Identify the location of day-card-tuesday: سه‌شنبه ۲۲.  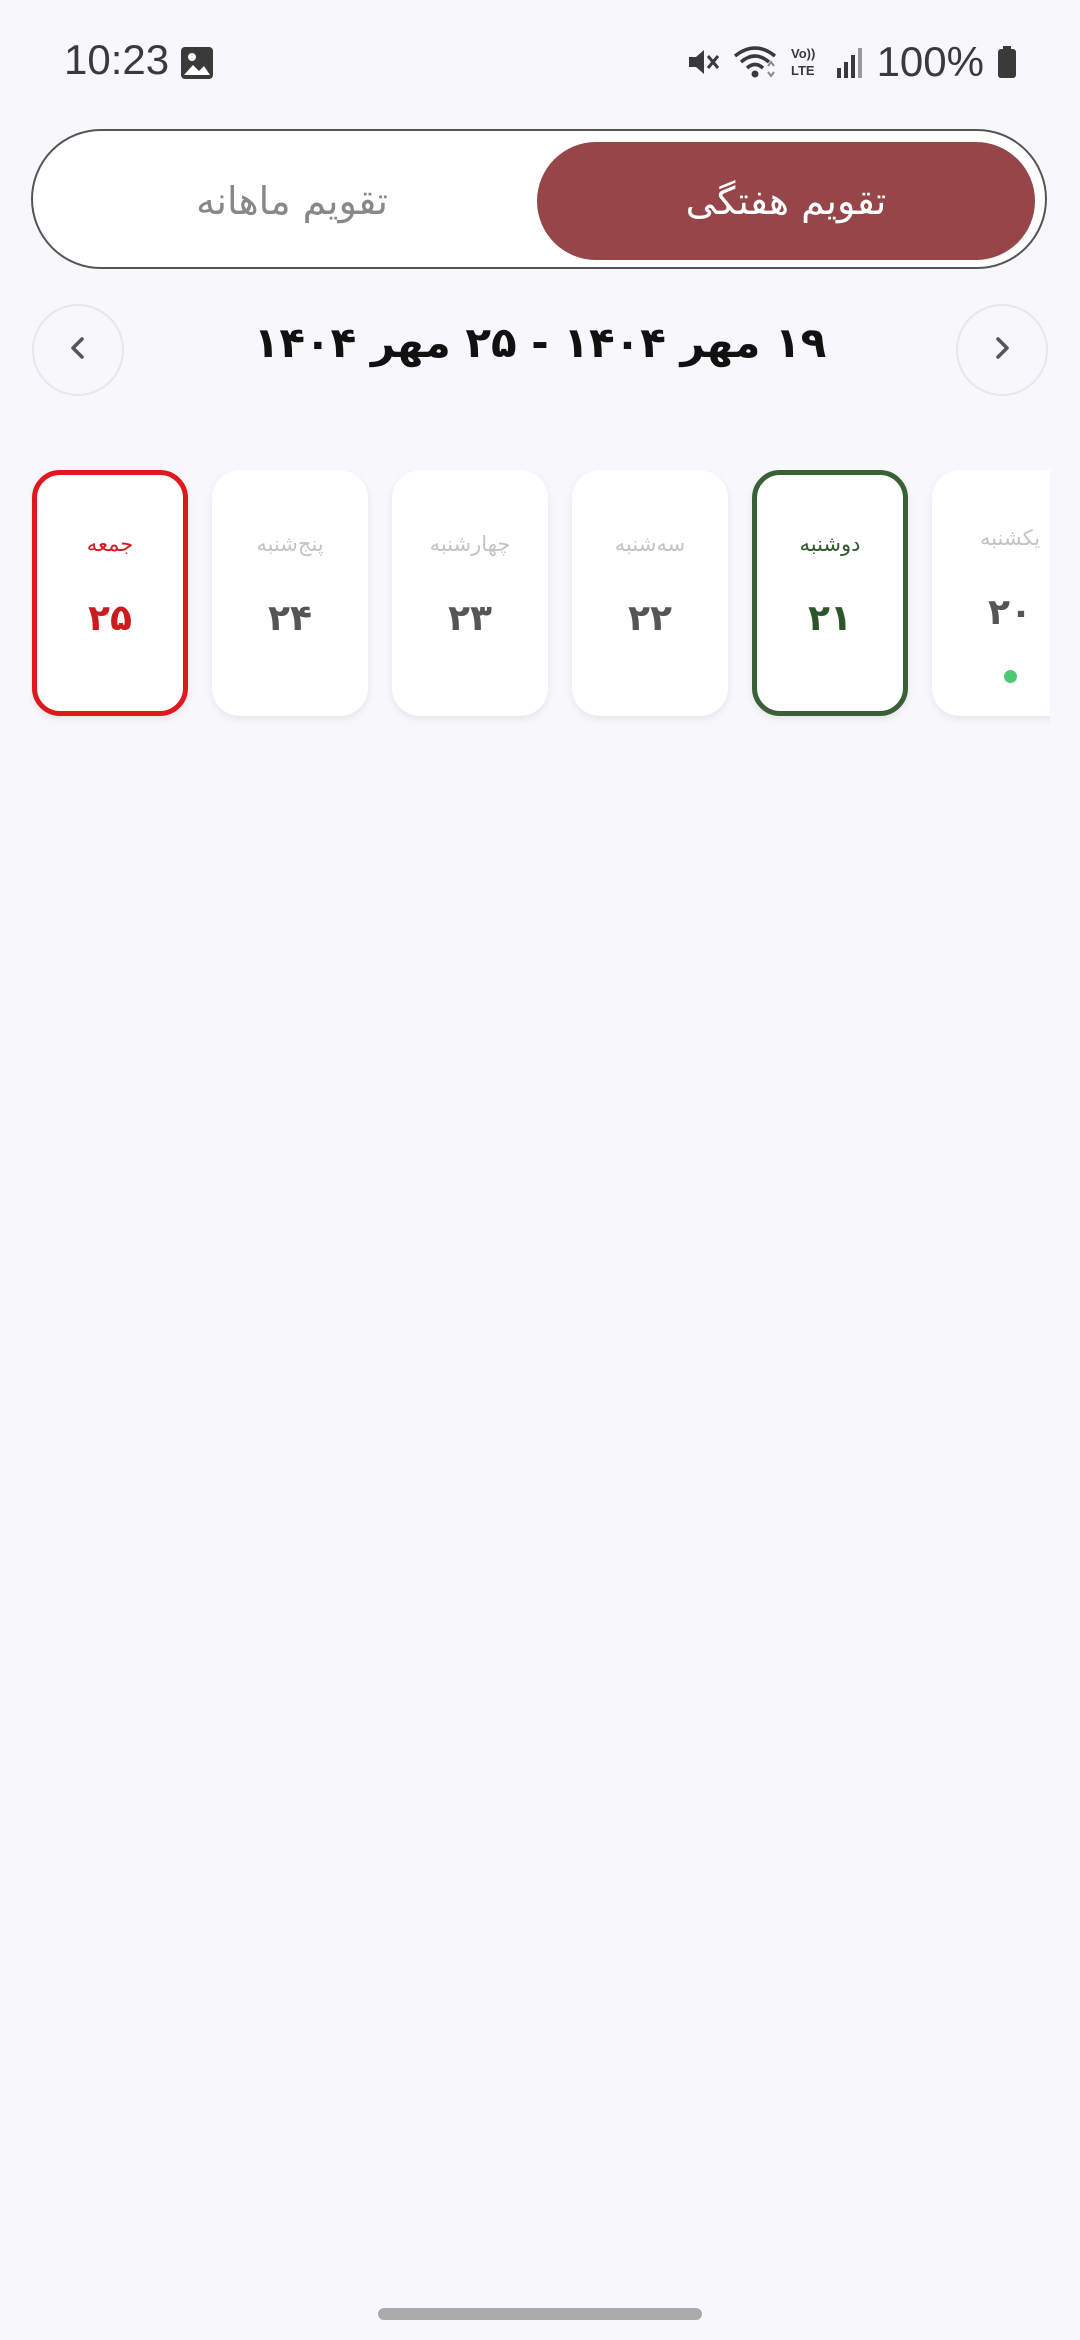
(650, 593).